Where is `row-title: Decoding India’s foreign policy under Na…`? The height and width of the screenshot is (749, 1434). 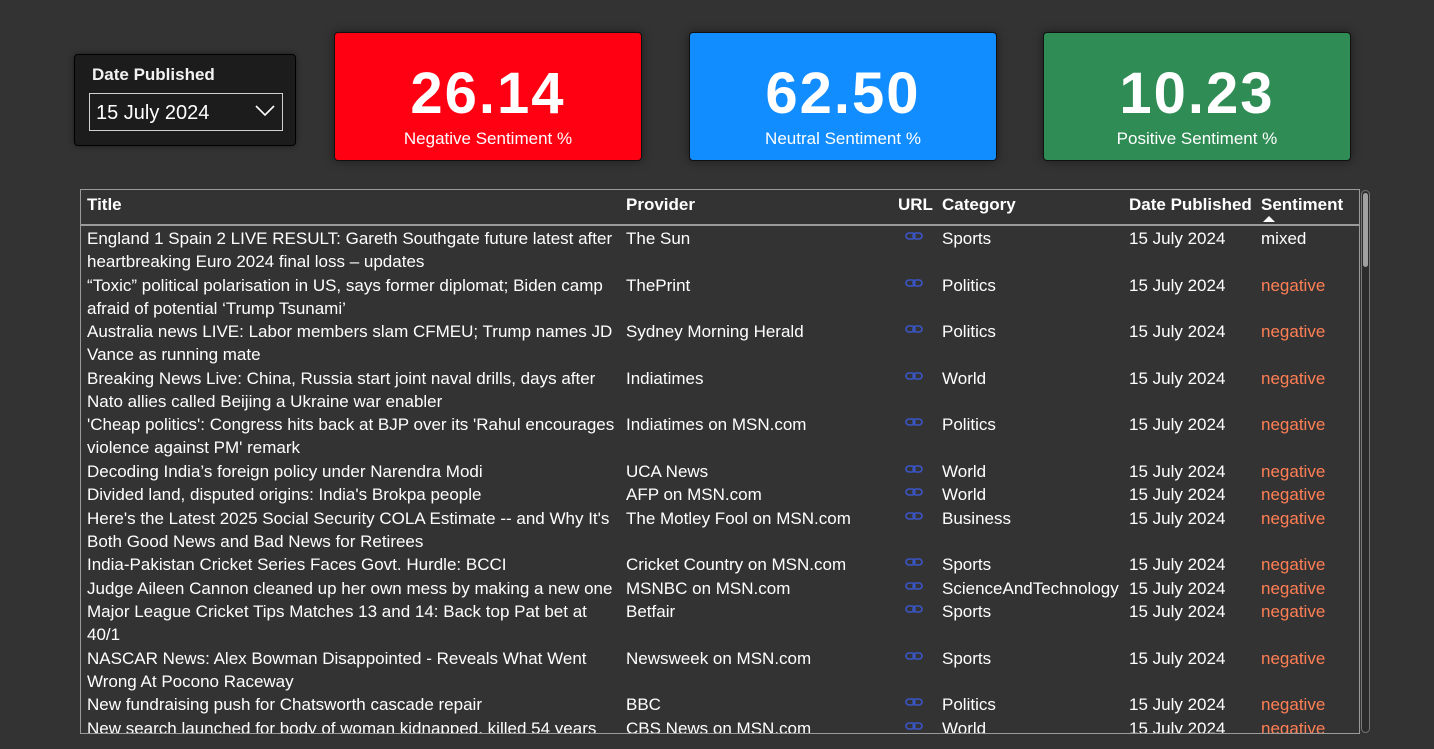 row-title: Decoding India’s foreign policy under Na… is located at coordinates (285, 471).